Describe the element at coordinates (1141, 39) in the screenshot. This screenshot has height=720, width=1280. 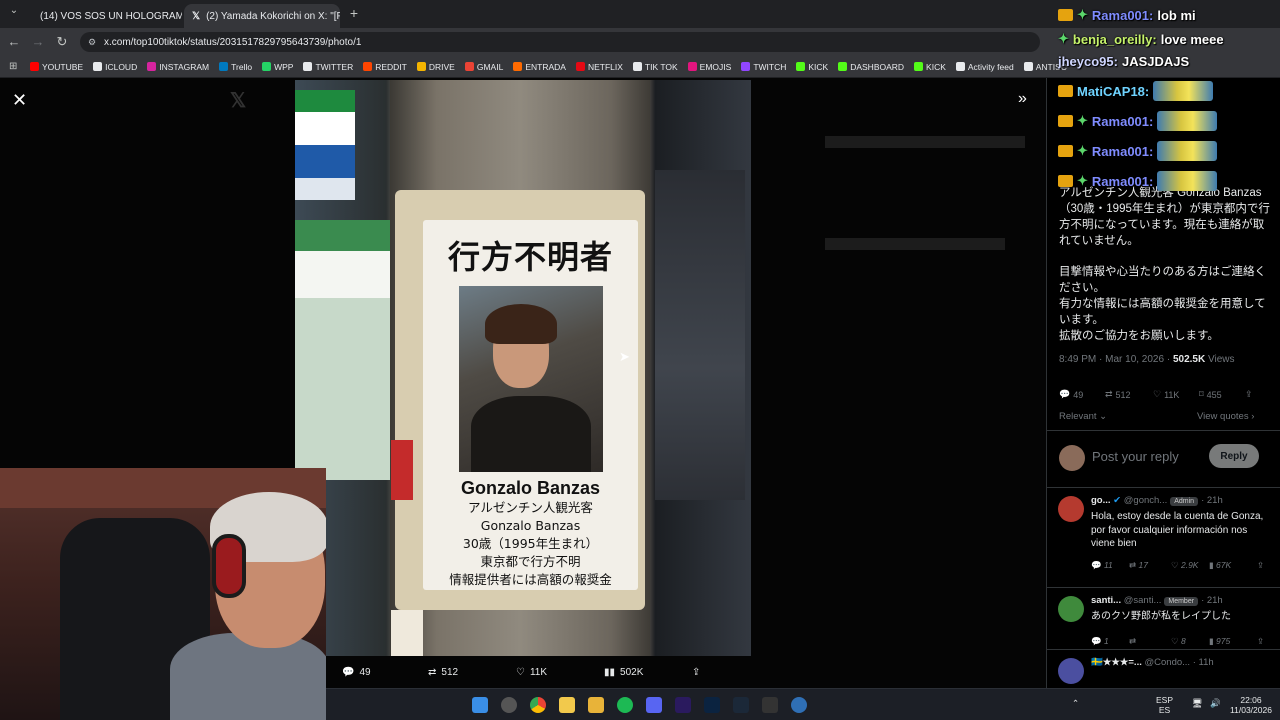
I see `chat-message: ✦ benja_oreilly: love meee` at that location.